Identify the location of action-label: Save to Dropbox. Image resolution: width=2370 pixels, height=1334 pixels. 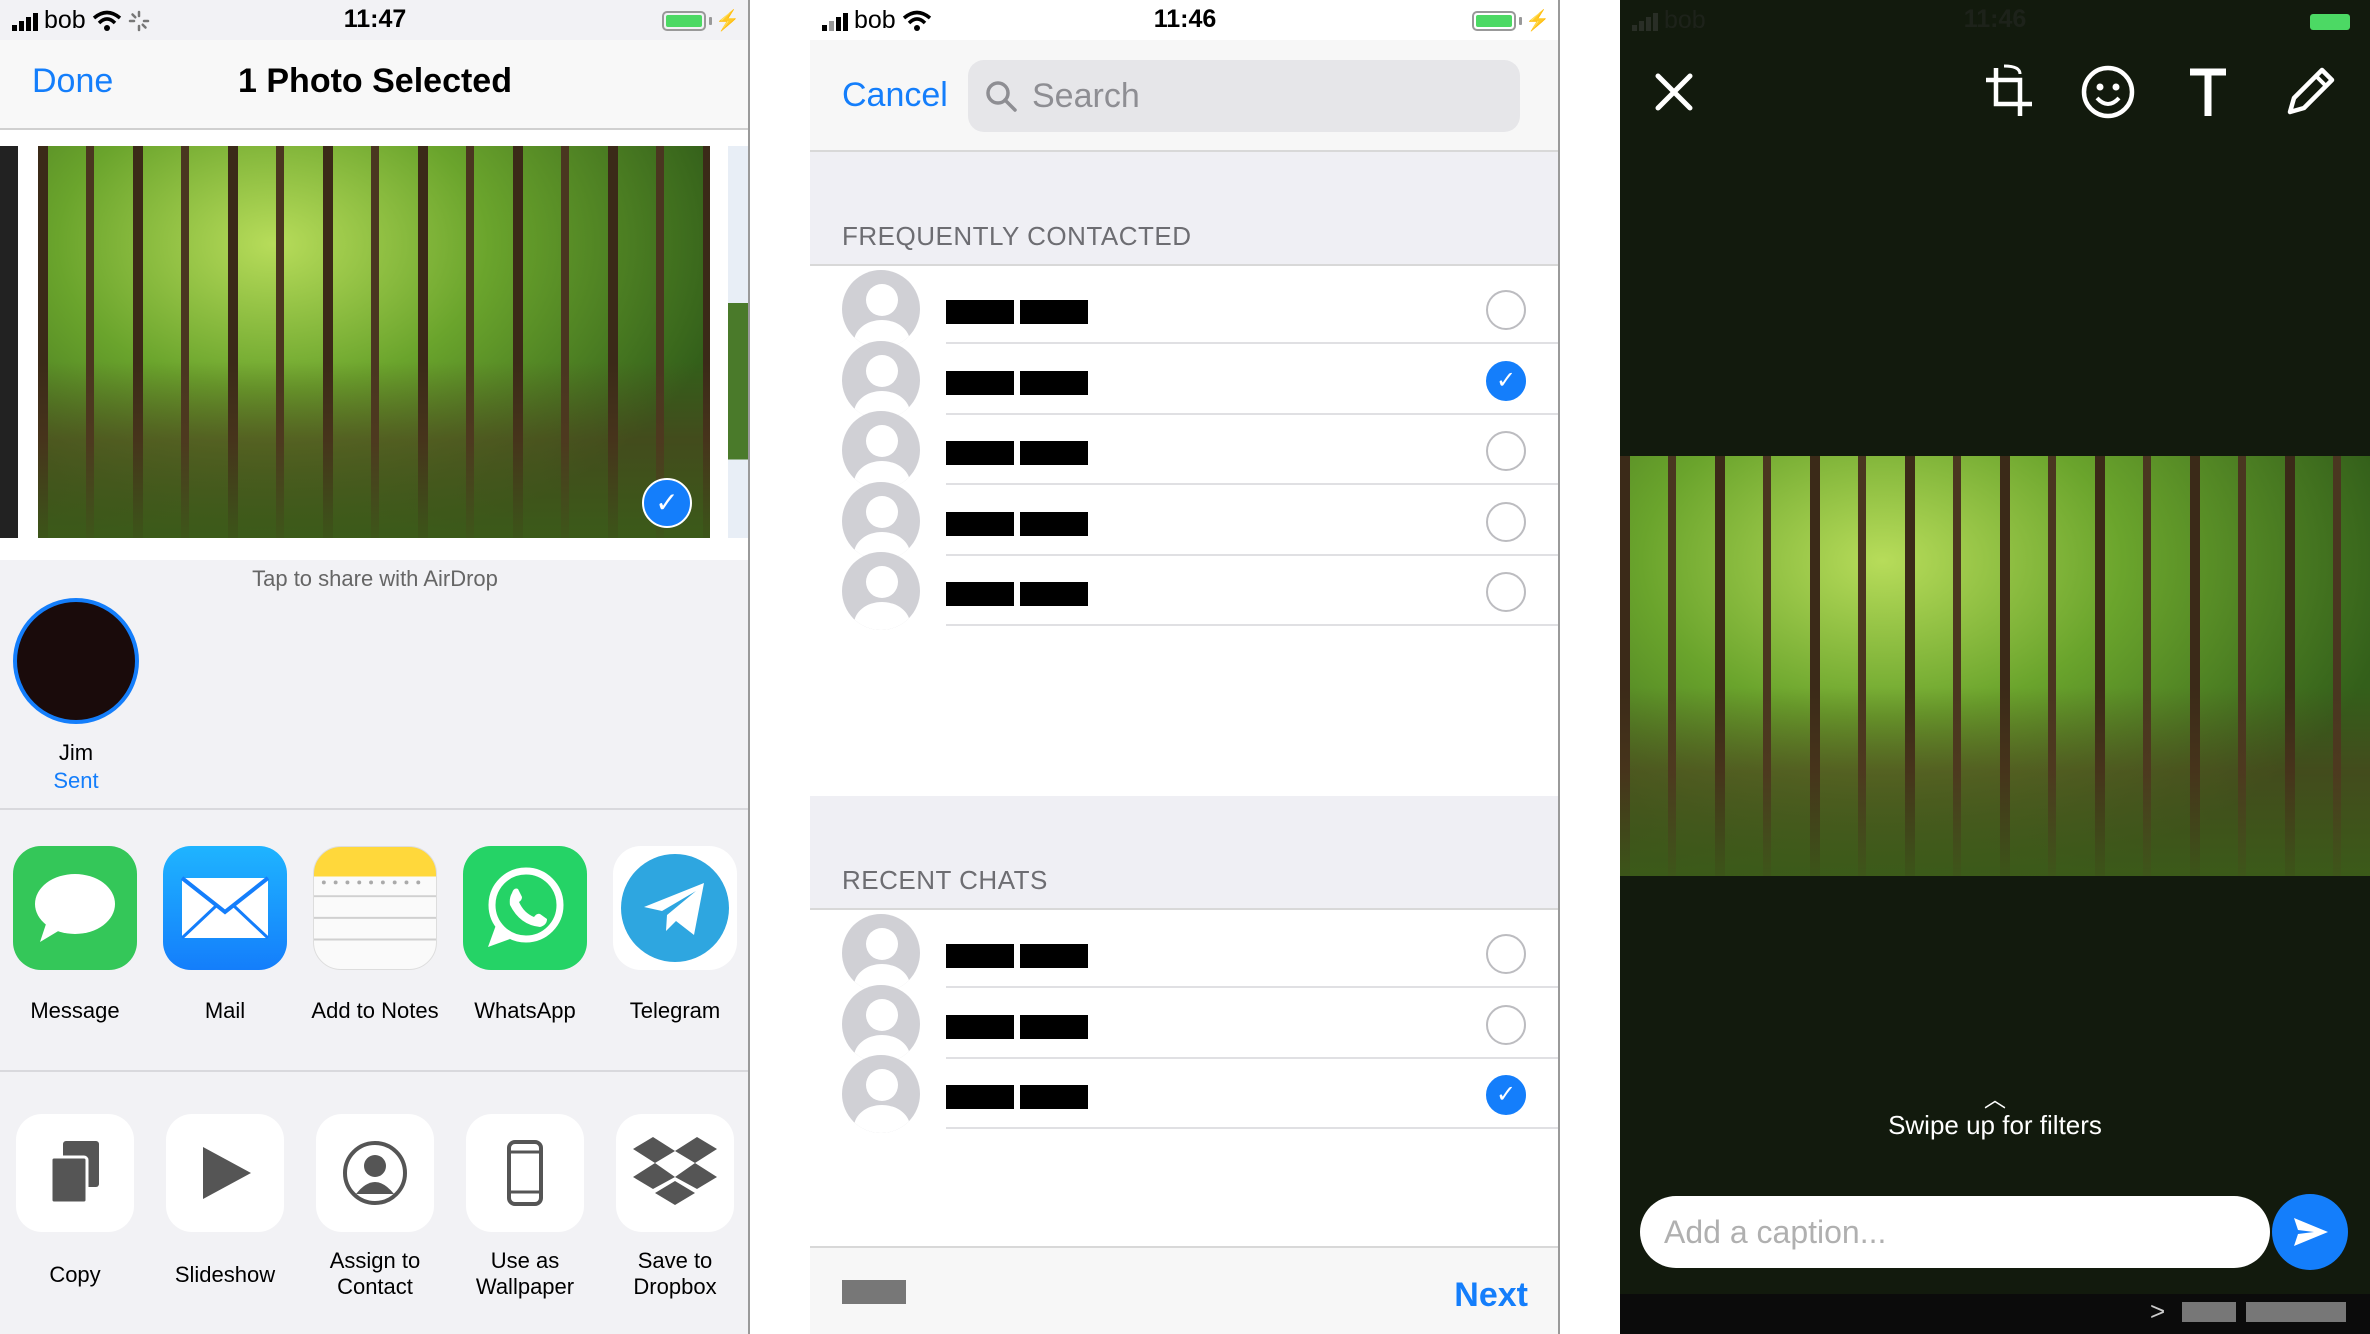
(675, 1273).